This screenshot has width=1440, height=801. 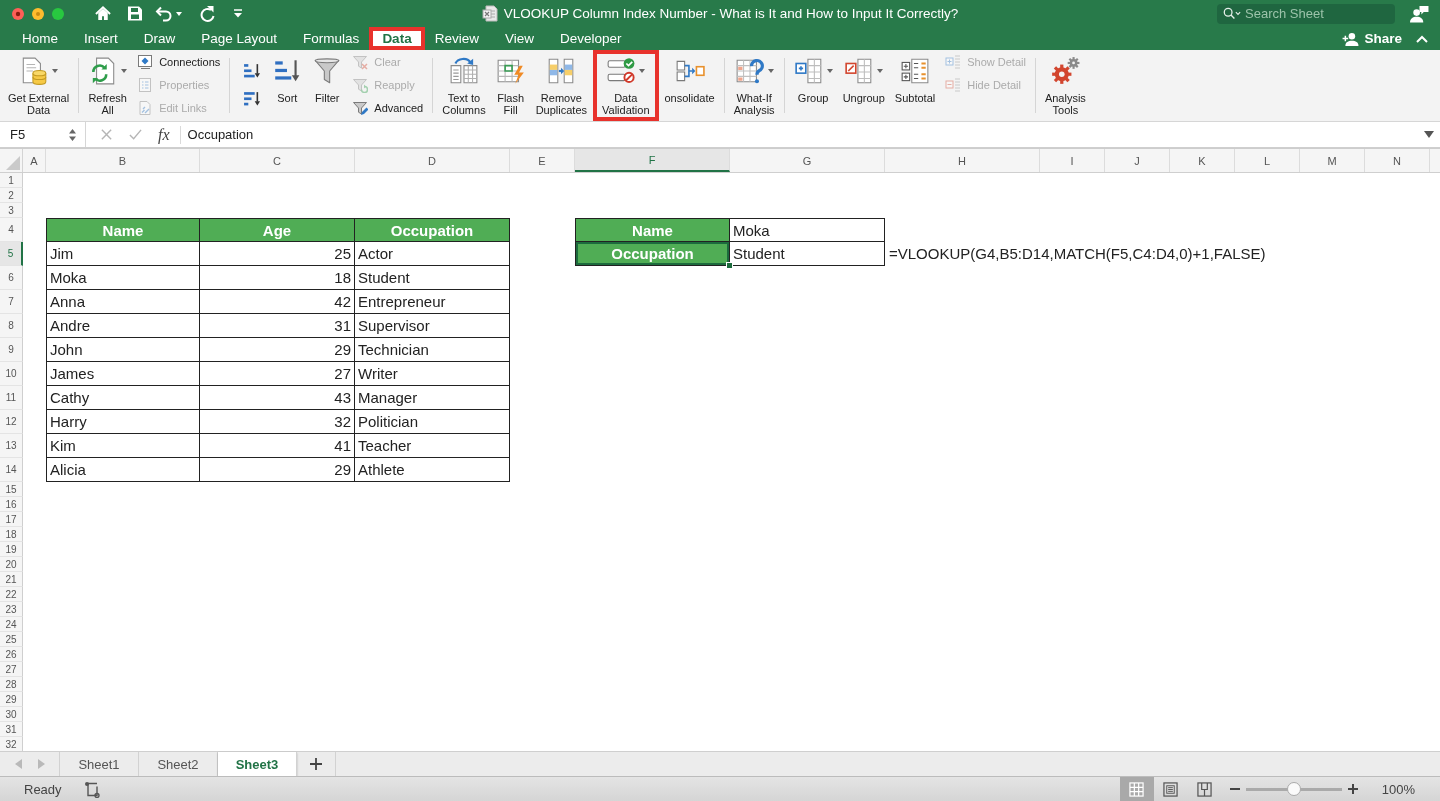 I want to click on sheet-tab: Sheet3, so click(x=257, y=764).